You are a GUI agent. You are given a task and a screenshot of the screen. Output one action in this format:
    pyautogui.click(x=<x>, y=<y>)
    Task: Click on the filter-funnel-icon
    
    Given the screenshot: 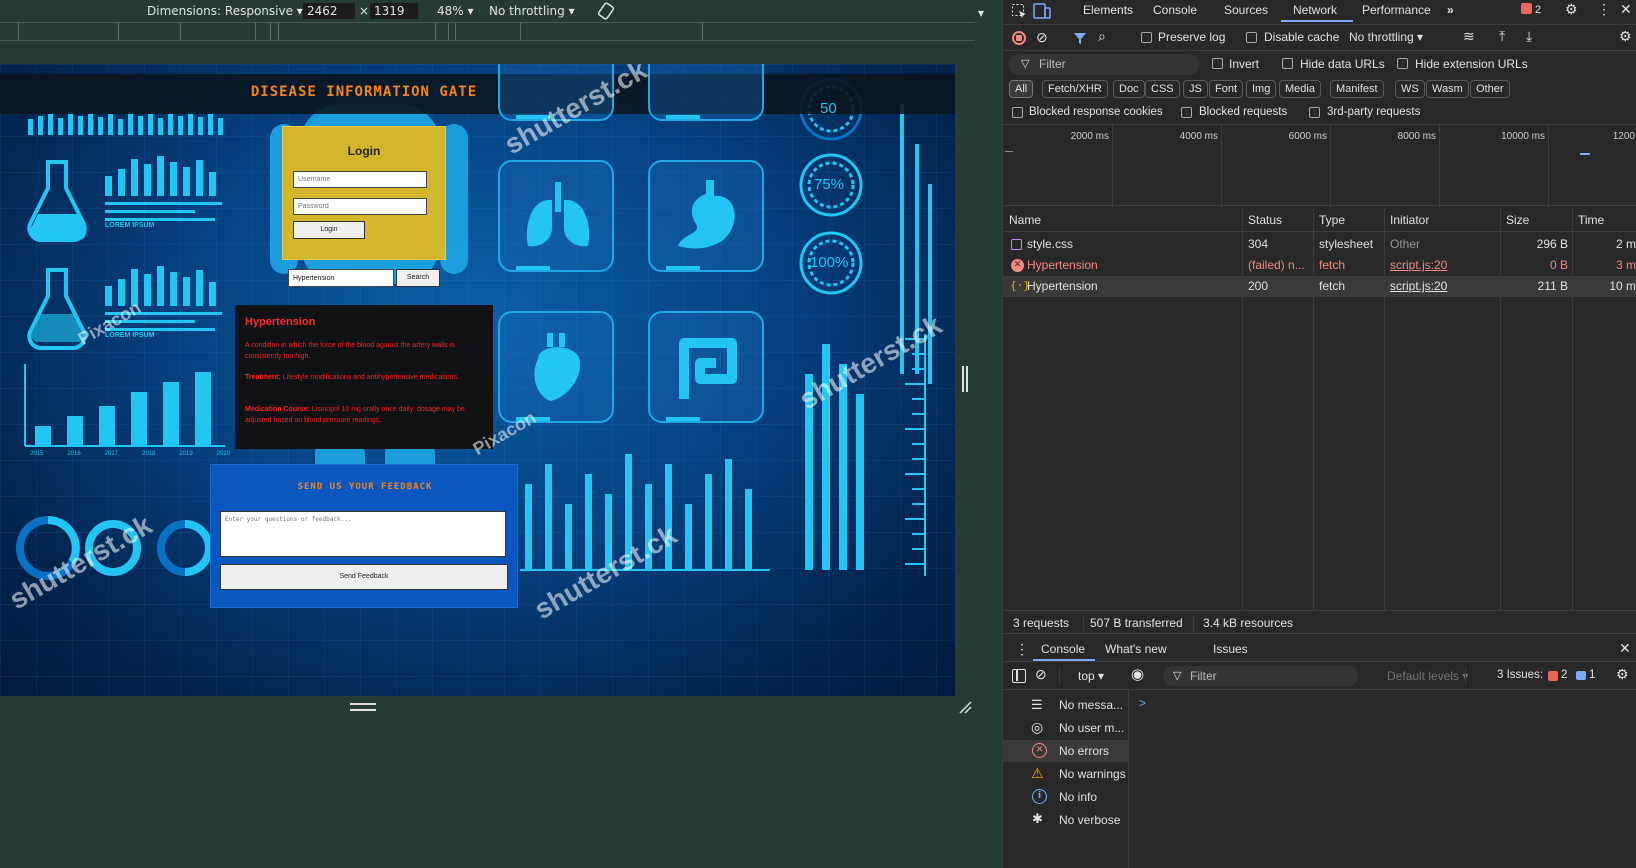 What is the action you would take?
    pyautogui.click(x=1080, y=38)
    